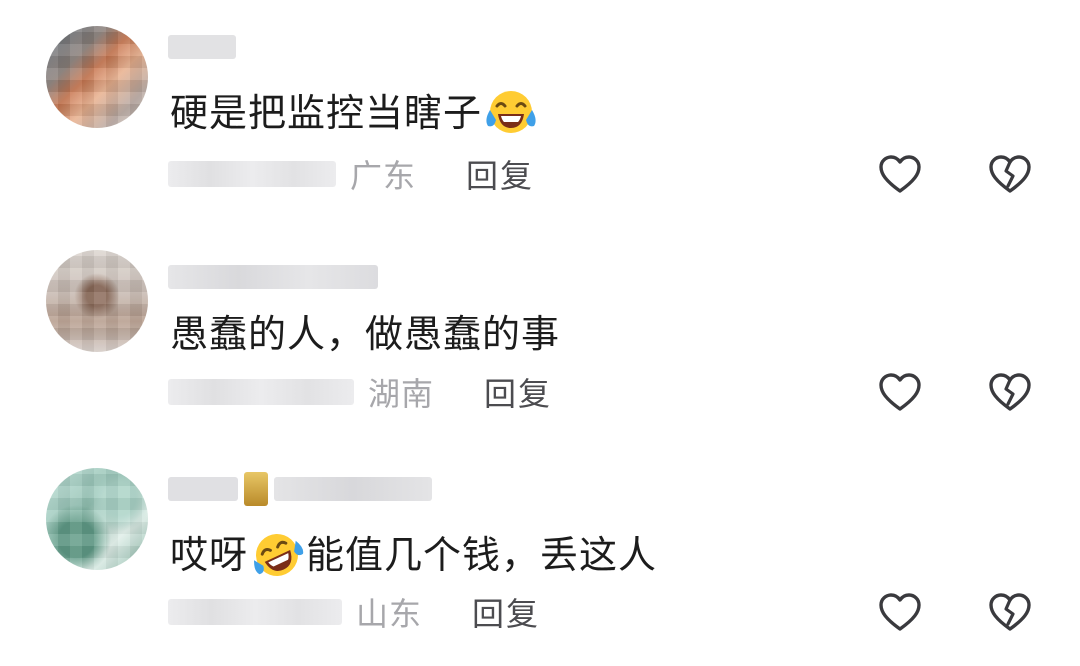 This screenshot has height=666, width=1080. I want to click on comment-text-before: 硬是把监控当瞎子, so click(326, 113).